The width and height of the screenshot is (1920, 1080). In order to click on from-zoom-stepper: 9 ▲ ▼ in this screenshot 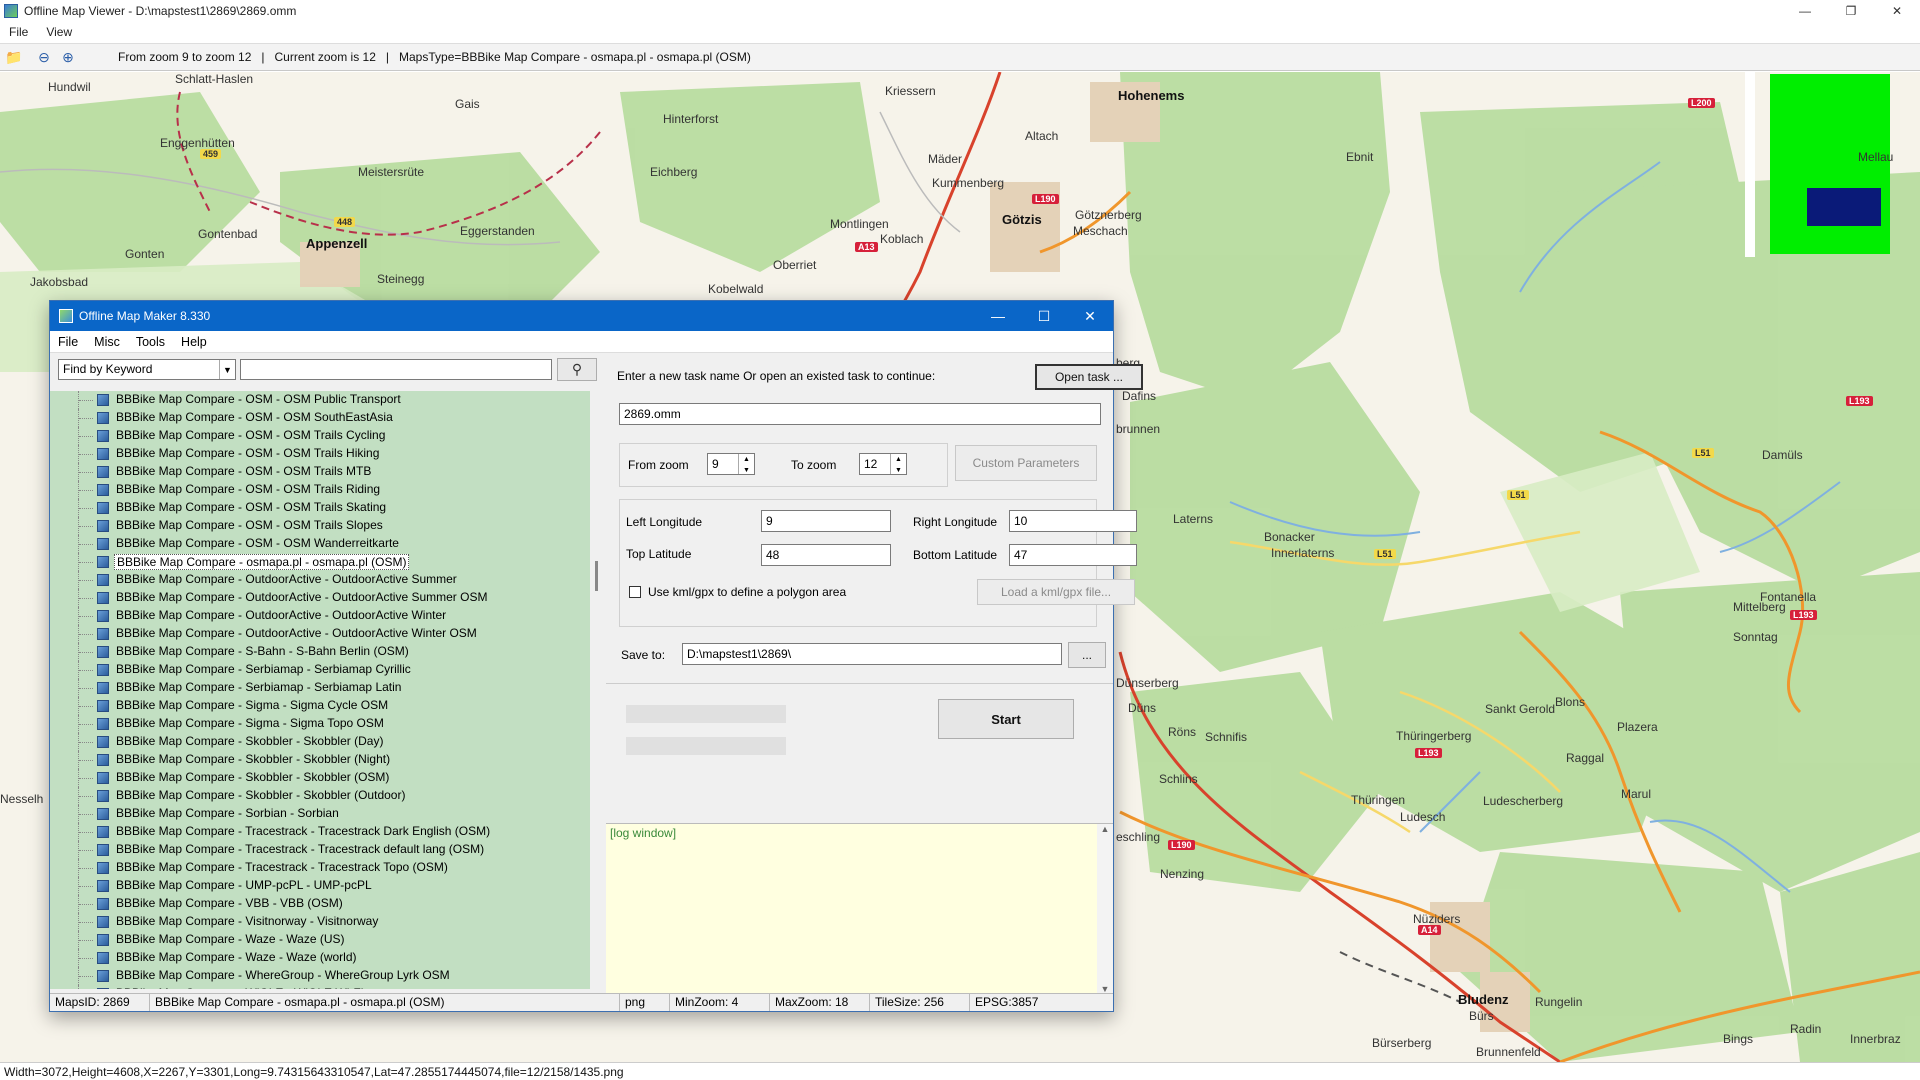, I will do `click(731, 464)`.